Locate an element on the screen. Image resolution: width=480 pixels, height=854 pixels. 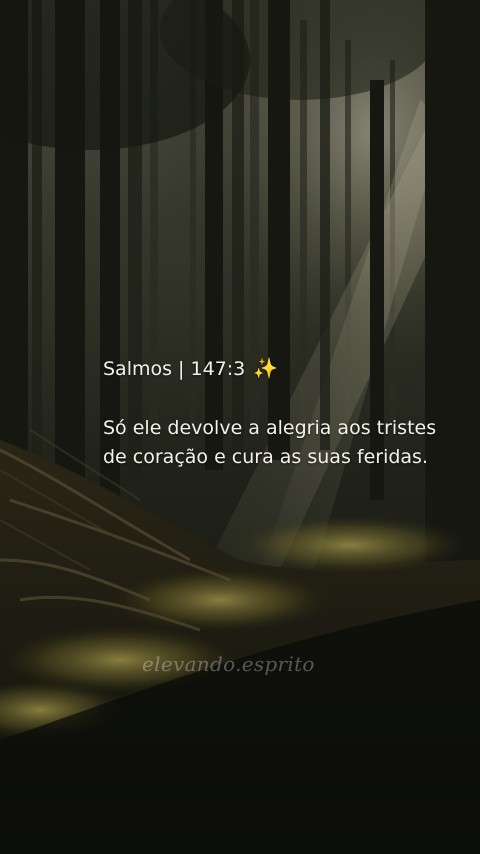
verse-reference-line: Salmos | 147:3 ✨ is located at coordinates (273, 368).